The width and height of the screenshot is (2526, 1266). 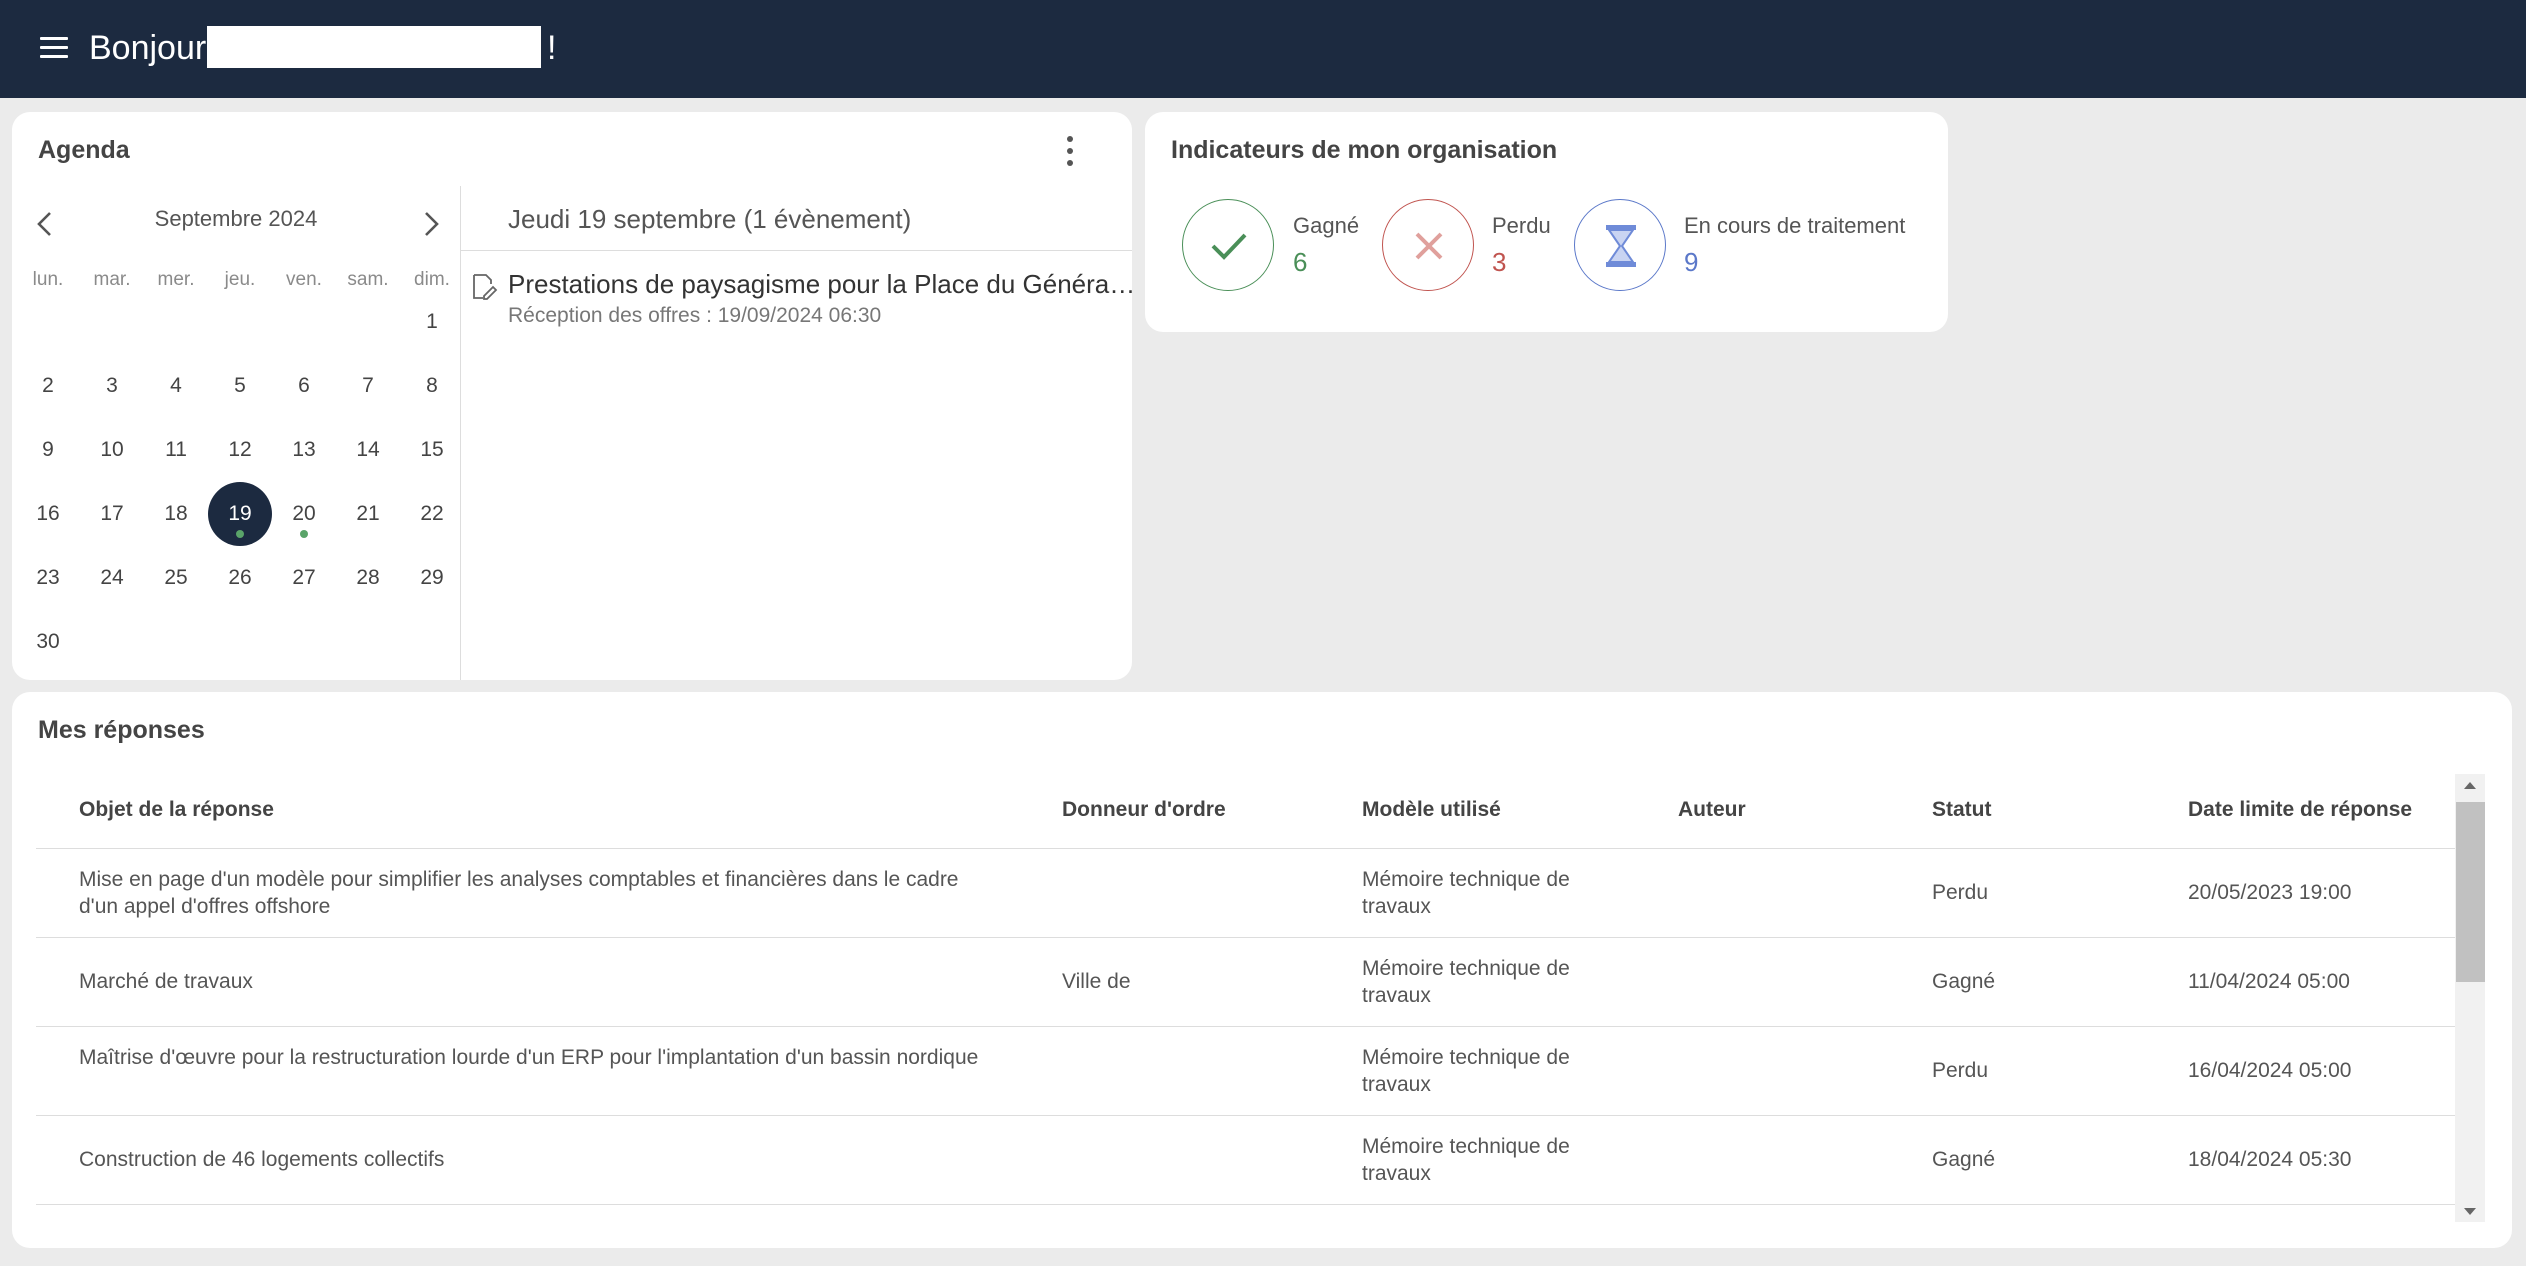 What do you see at coordinates (2470, 892) in the screenshot?
I see `table-scrollbar-thumb` at bounding box center [2470, 892].